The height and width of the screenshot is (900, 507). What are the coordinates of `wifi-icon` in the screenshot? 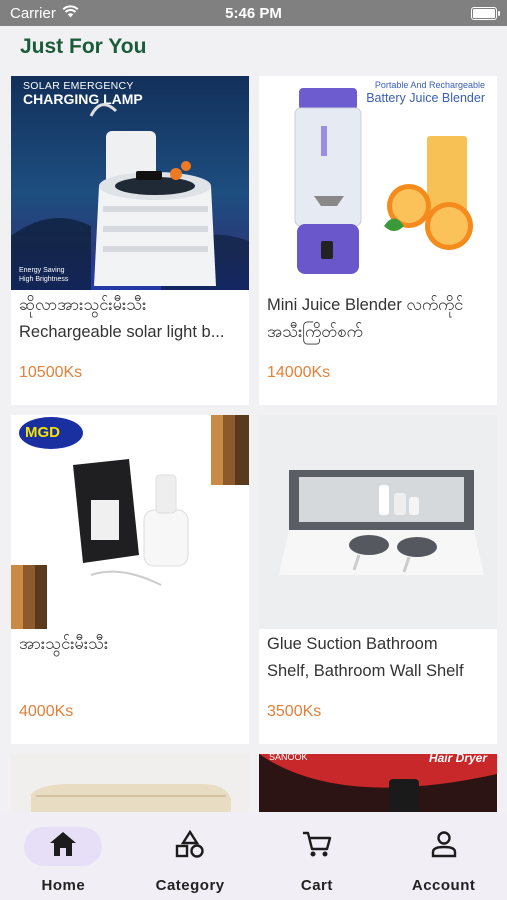 It's located at (70, 13).